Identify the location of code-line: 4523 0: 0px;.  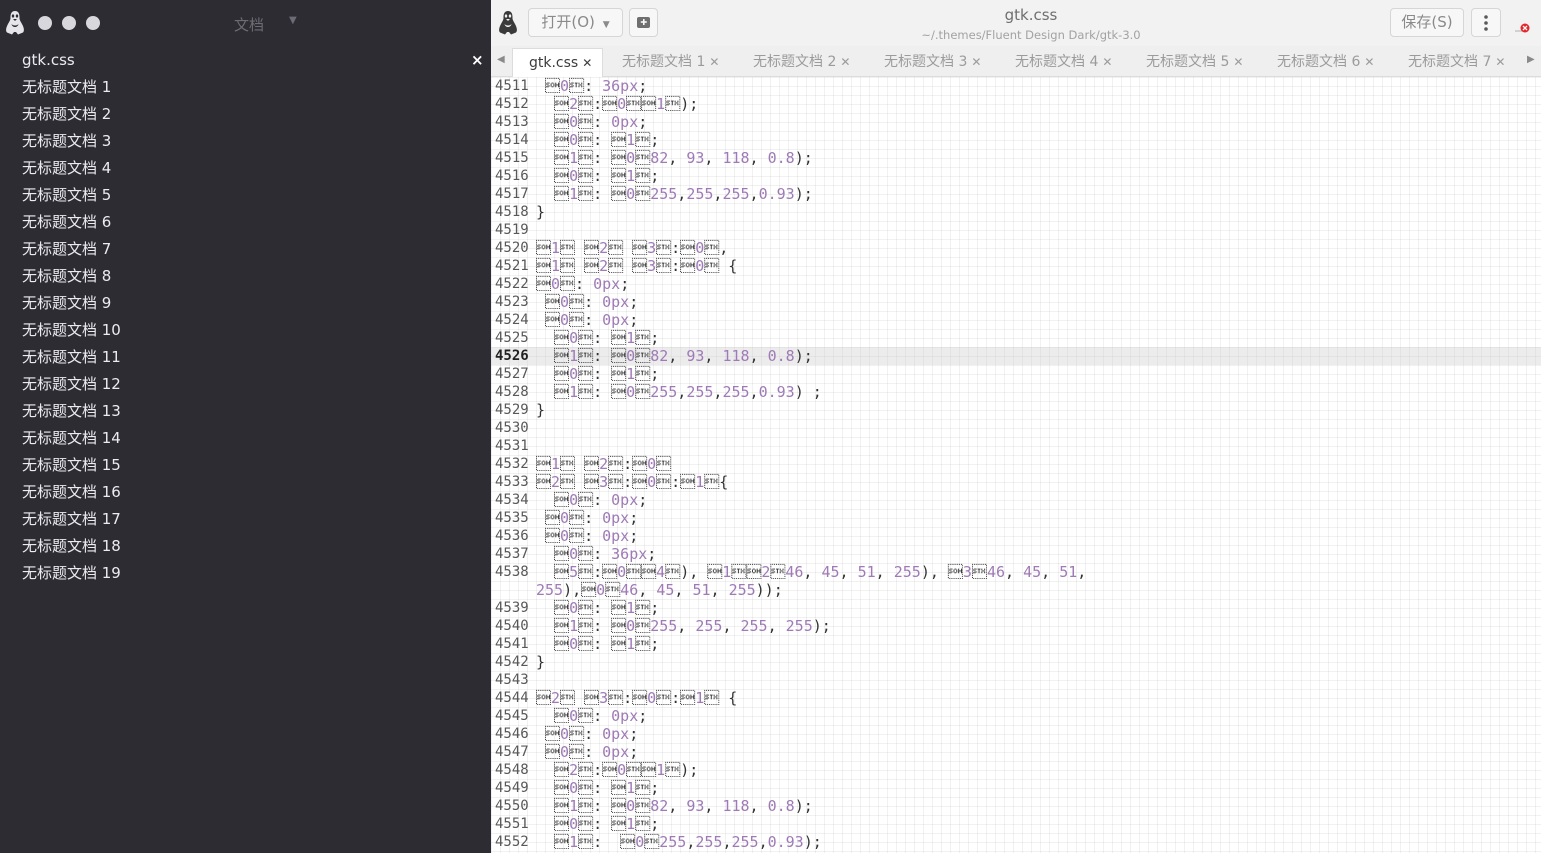
(1016, 302).